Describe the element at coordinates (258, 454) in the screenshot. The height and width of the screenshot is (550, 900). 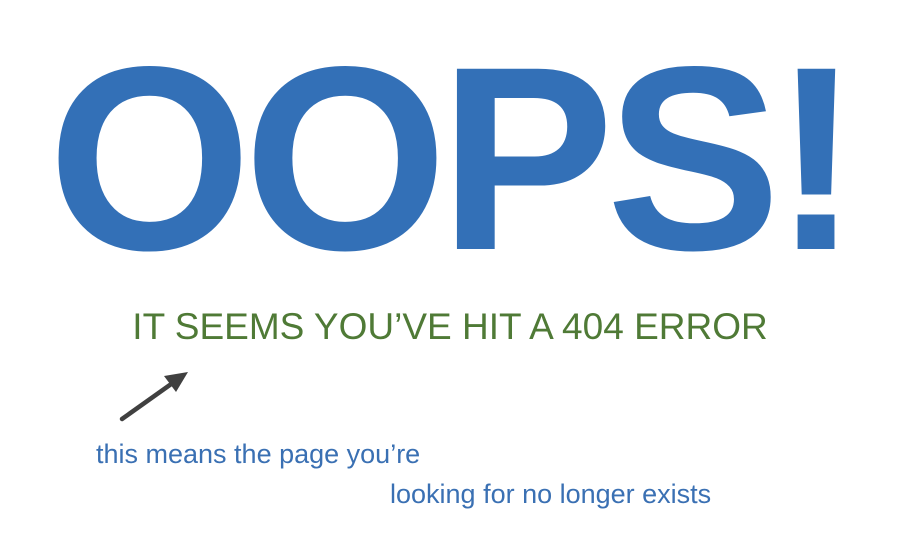
I see `explanation-line-1: this means the page you’re` at that location.